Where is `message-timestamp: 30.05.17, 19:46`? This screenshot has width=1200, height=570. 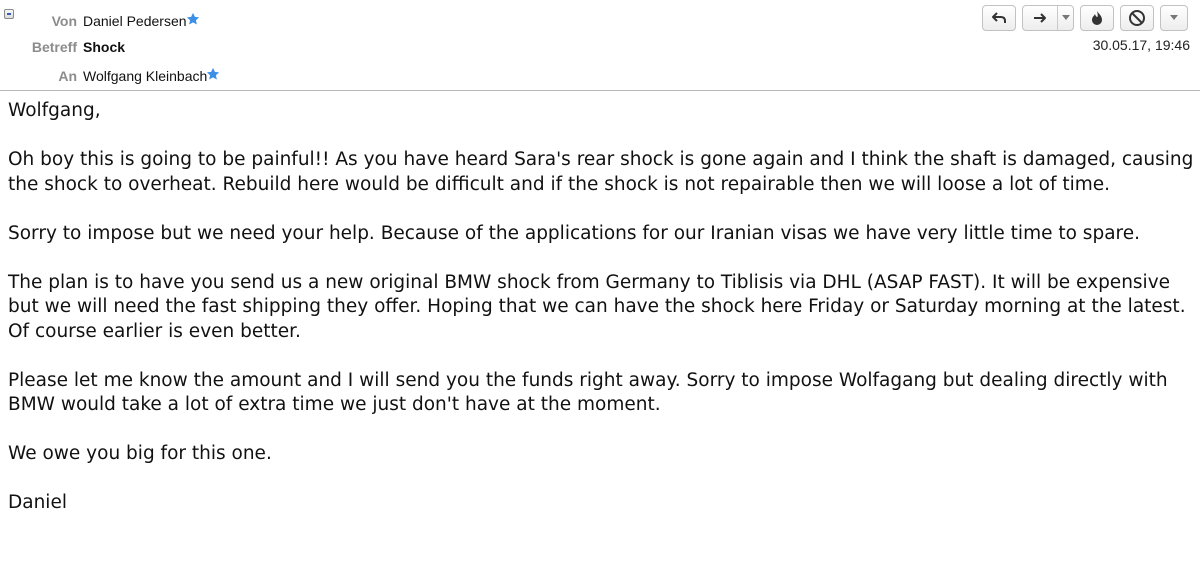
message-timestamp: 30.05.17, 19:46 is located at coordinates (1141, 45).